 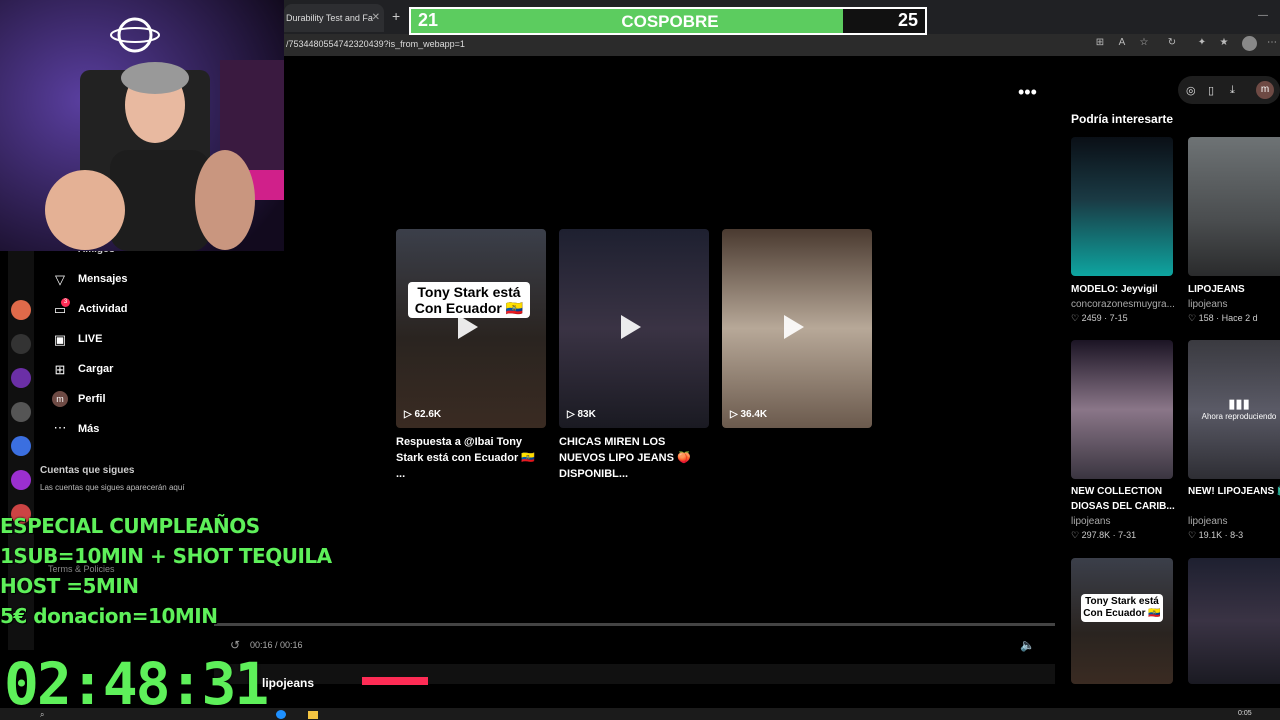 I want to click on live-tv-icon: ▣, so click(x=60, y=340).